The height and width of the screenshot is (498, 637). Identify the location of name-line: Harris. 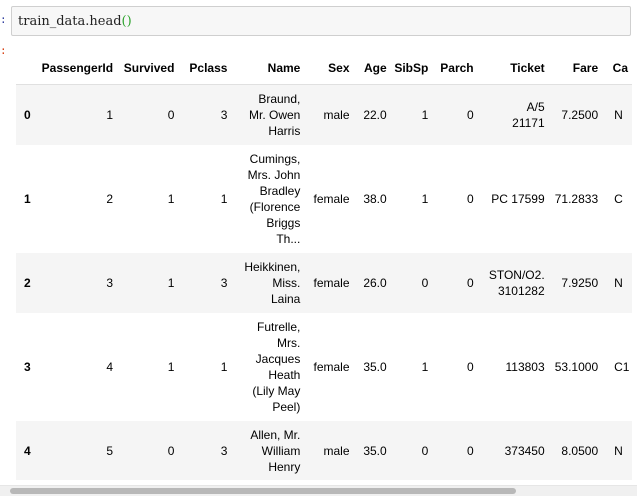
(284, 130).